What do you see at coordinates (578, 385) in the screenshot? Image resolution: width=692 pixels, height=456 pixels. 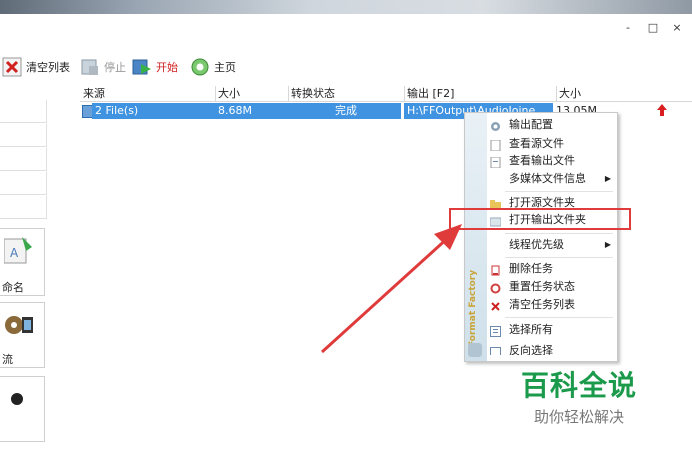 I see `watermark-title: 百科全说` at bounding box center [578, 385].